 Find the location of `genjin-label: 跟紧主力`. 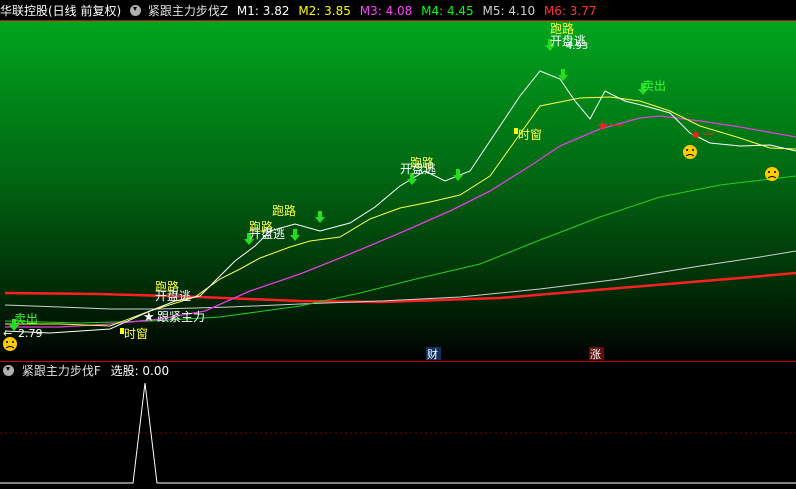

genjin-label: 跟紧主力 is located at coordinates (181, 317).